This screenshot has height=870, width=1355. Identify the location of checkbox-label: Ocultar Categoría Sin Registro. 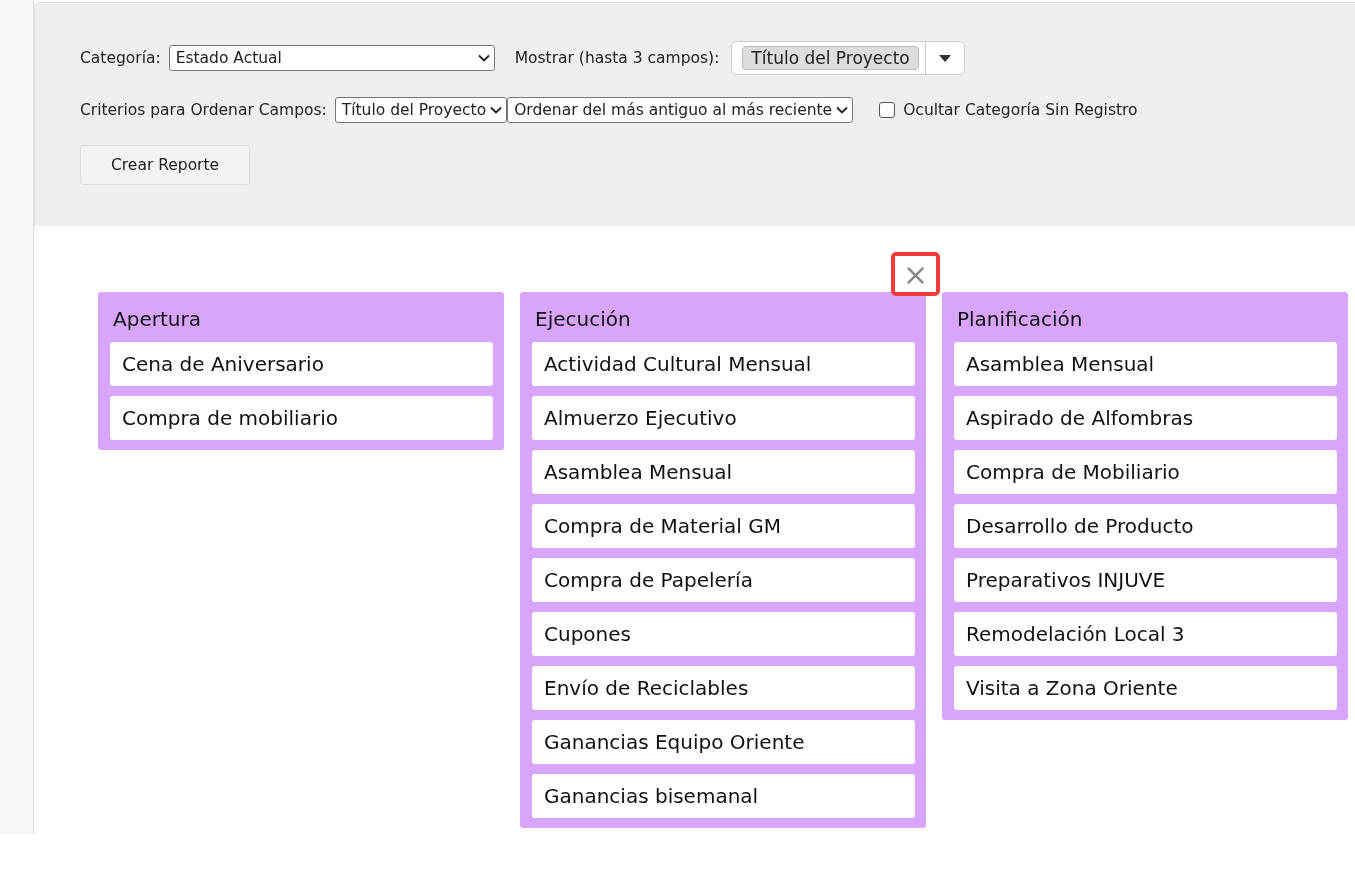
(1020, 110).